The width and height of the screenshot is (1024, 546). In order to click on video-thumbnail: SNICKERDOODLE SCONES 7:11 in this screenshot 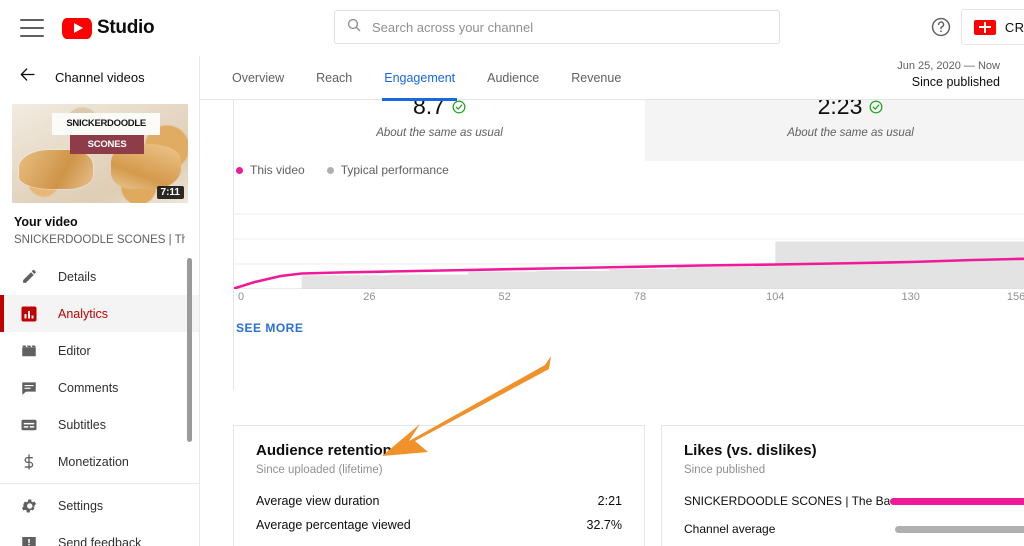, I will do `click(100, 153)`.